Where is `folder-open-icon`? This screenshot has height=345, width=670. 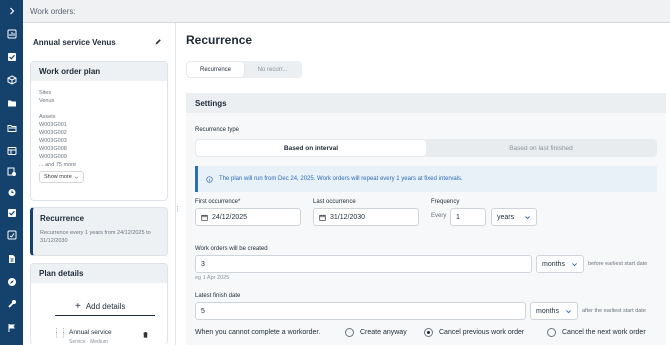
folder-open-icon is located at coordinates (11, 127).